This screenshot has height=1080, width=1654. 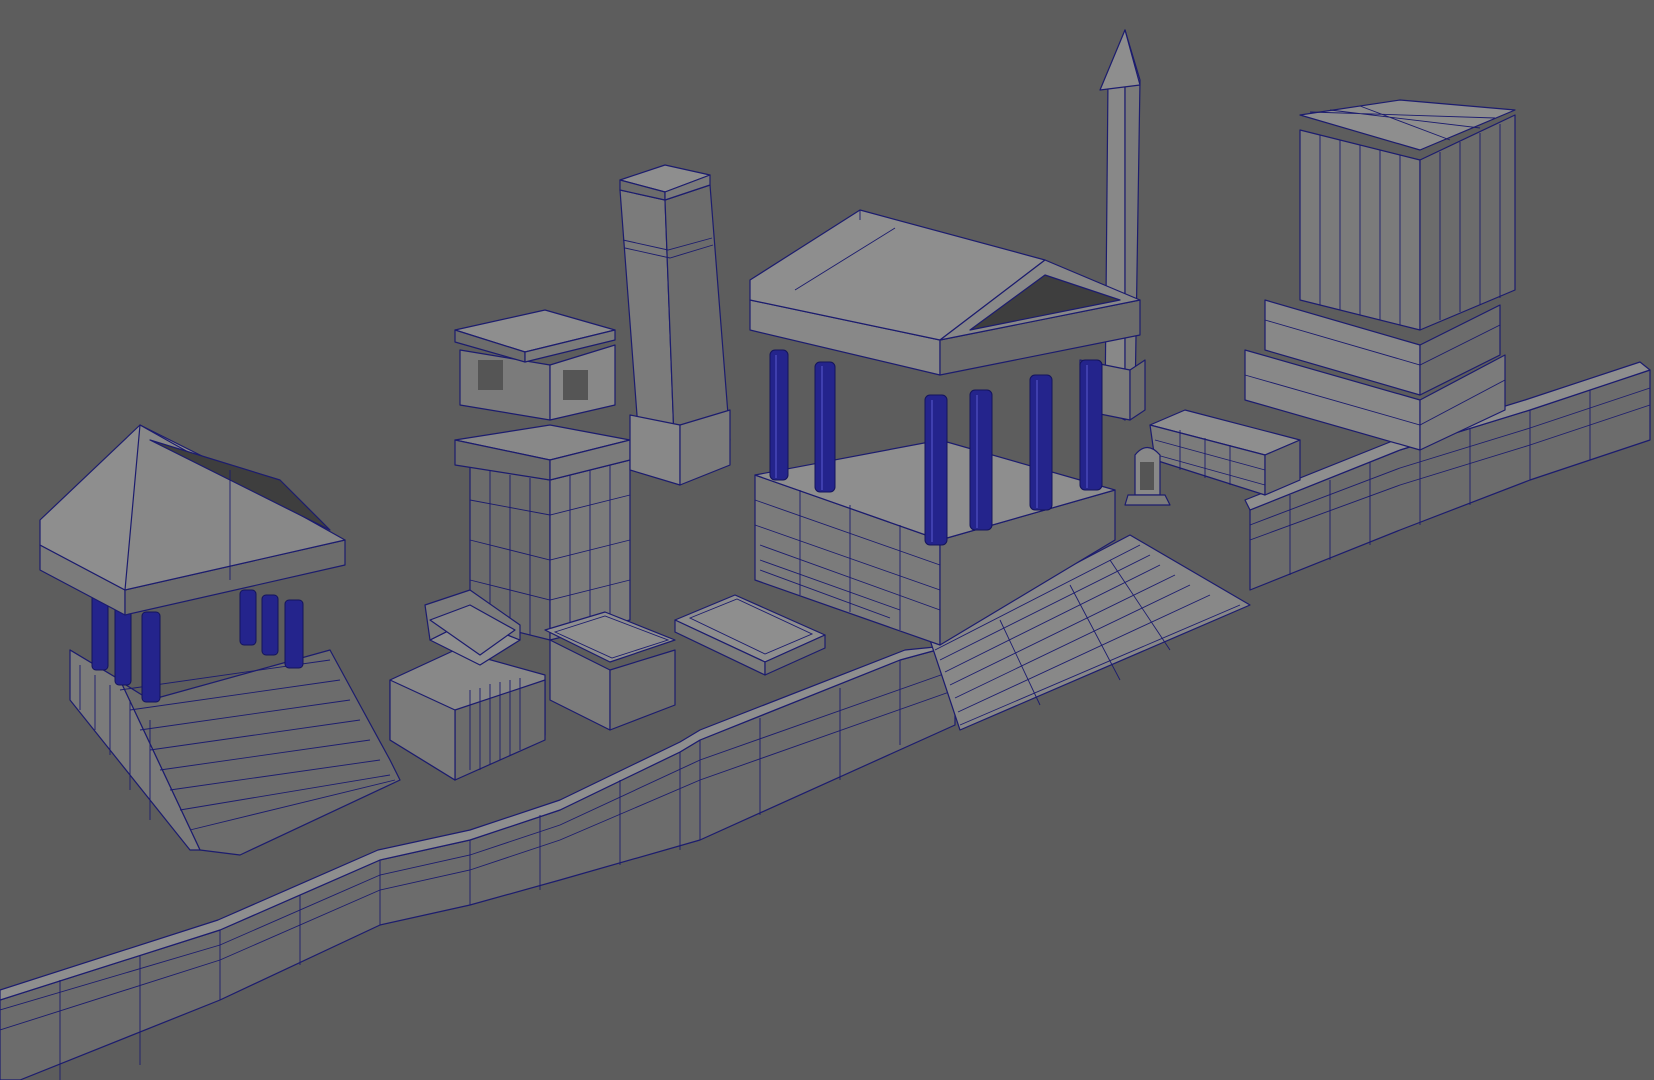 What do you see at coordinates (675, 325) in the screenshot?
I see `pillar-tall` at bounding box center [675, 325].